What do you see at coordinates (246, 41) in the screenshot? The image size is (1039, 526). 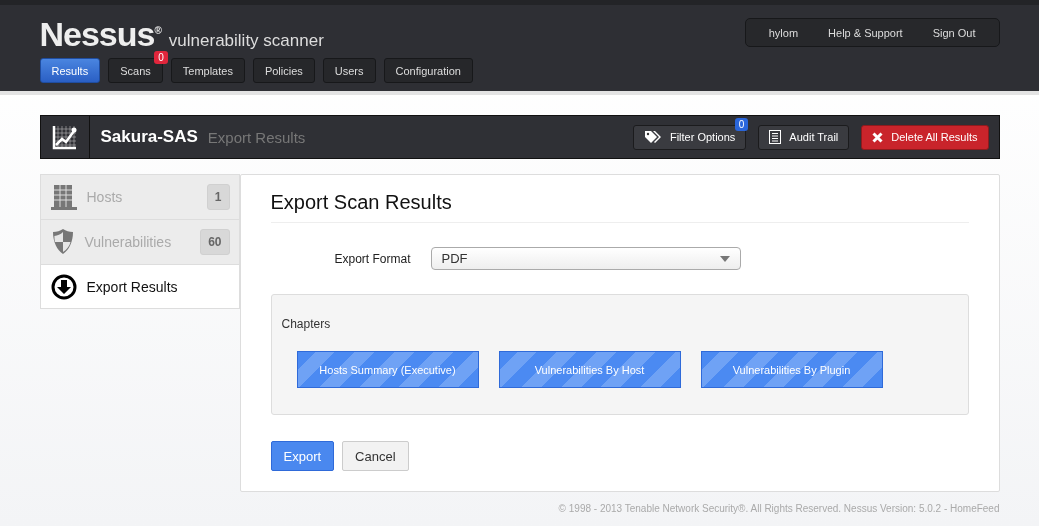 I see `tagline: vulnerability scanner` at bounding box center [246, 41].